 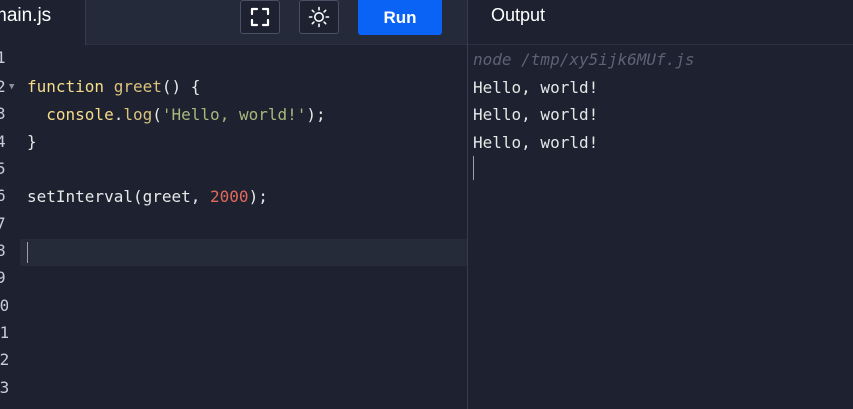 I want to click on punctuation-token: () {, so click(x=181, y=86).